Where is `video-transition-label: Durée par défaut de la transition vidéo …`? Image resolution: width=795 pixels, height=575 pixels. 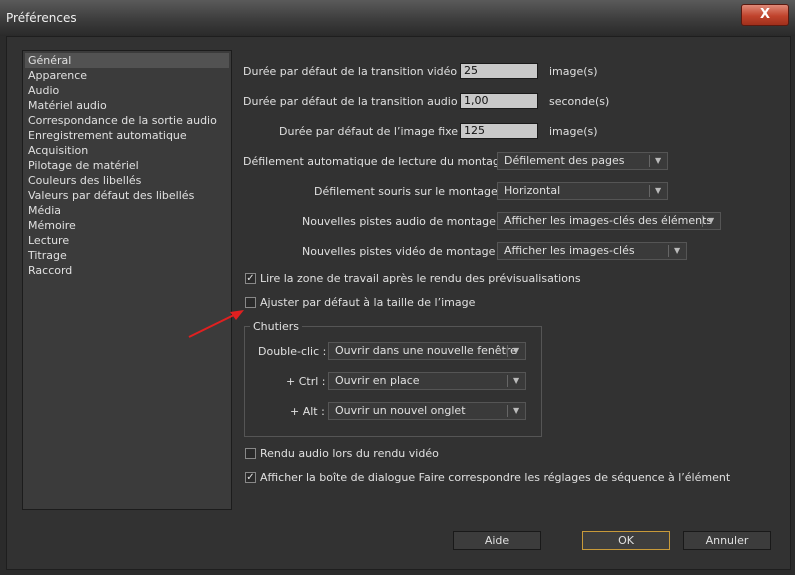
video-transition-label: Durée par défaut de la transition vidéo … is located at coordinates (354, 71).